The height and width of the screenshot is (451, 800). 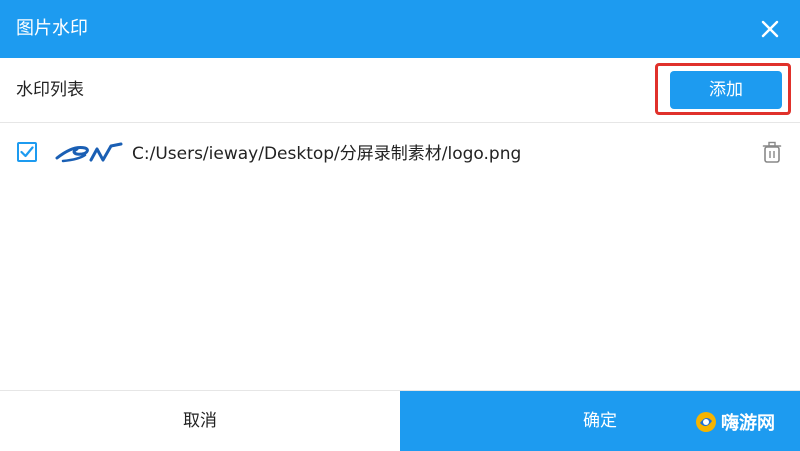 What do you see at coordinates (89, 152) in the screenshot?
I see `logo-thumbnail` at bounding box center [89, 152].